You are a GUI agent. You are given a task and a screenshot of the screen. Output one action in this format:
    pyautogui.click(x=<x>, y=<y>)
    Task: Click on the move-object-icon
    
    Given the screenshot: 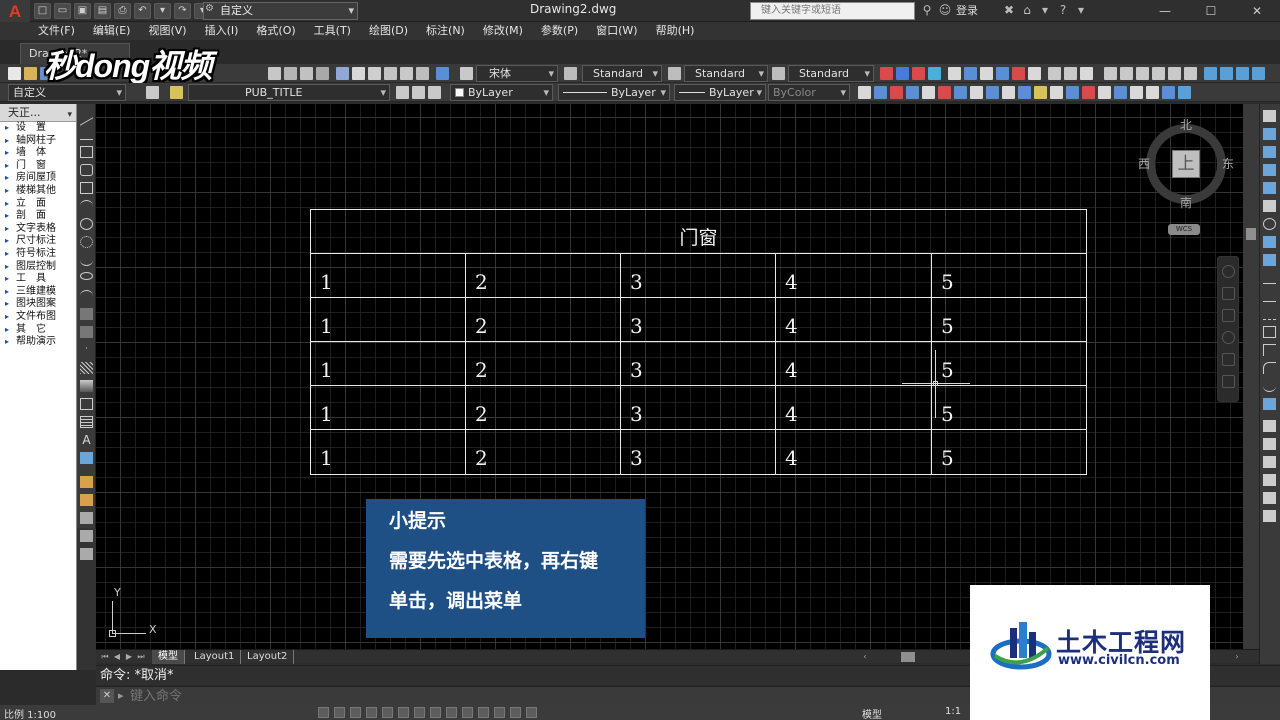 What is the action you would take?
    pyautogui.click(x=1269, y=206)
    